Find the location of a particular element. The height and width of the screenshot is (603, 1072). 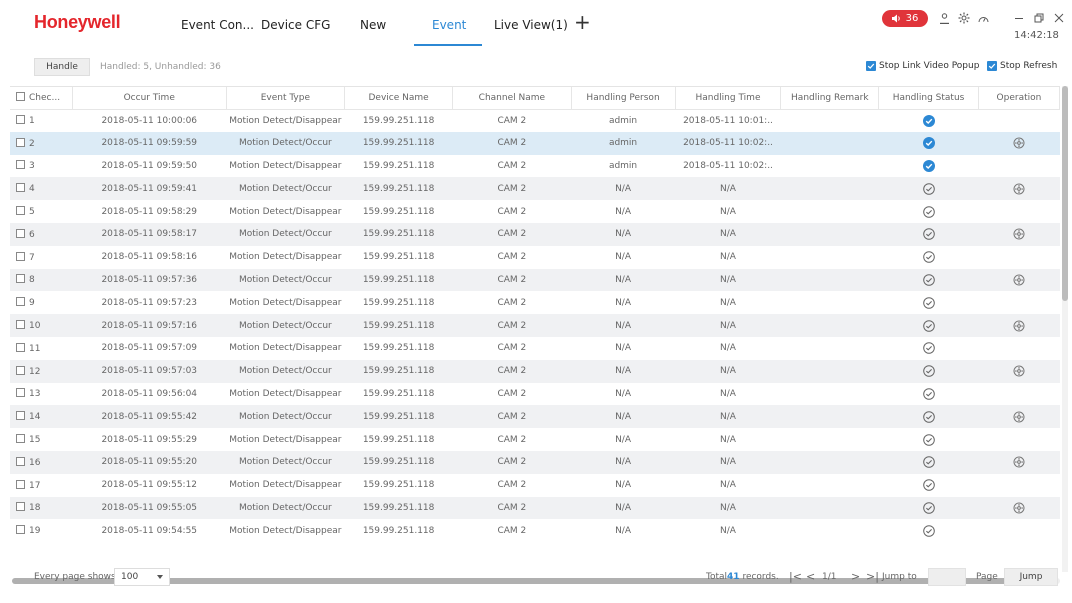

row-check-cell: 17 is located at coordinates (41, 485).